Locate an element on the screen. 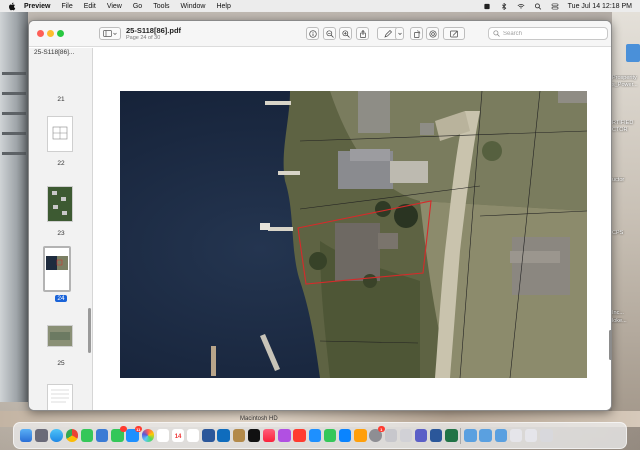  search-field is located at coordinates (548, 33).